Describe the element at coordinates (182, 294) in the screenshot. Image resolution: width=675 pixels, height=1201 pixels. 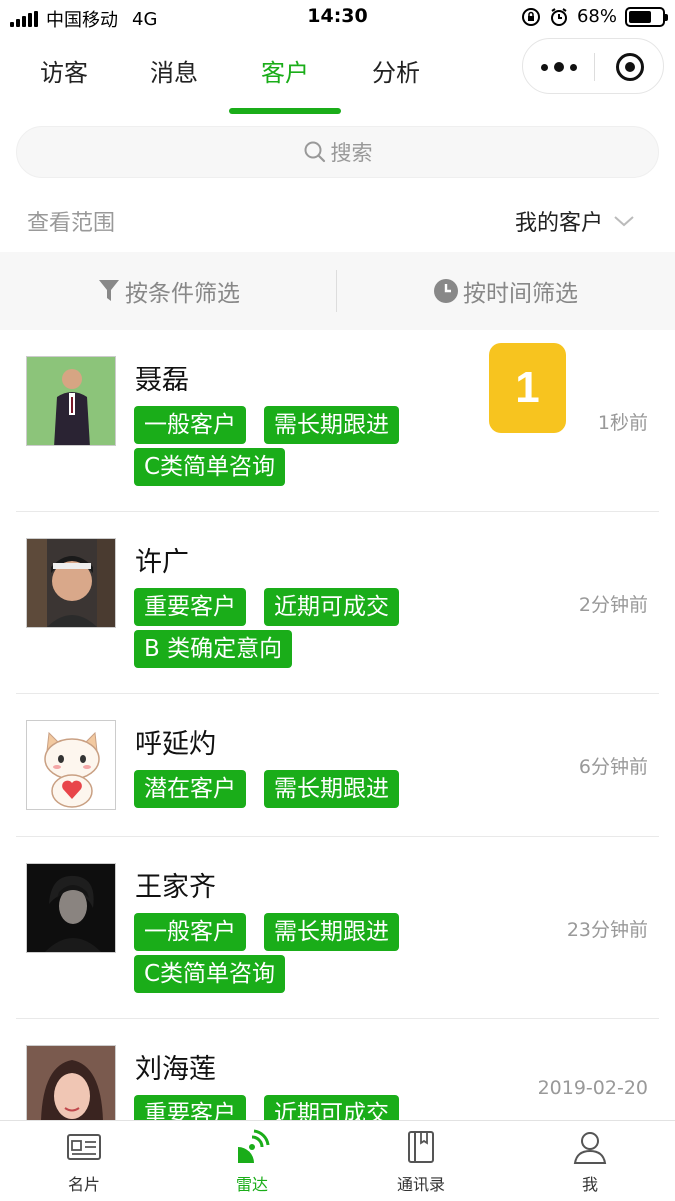
I see `filter-condition-label: 按条件筛选` at that location.